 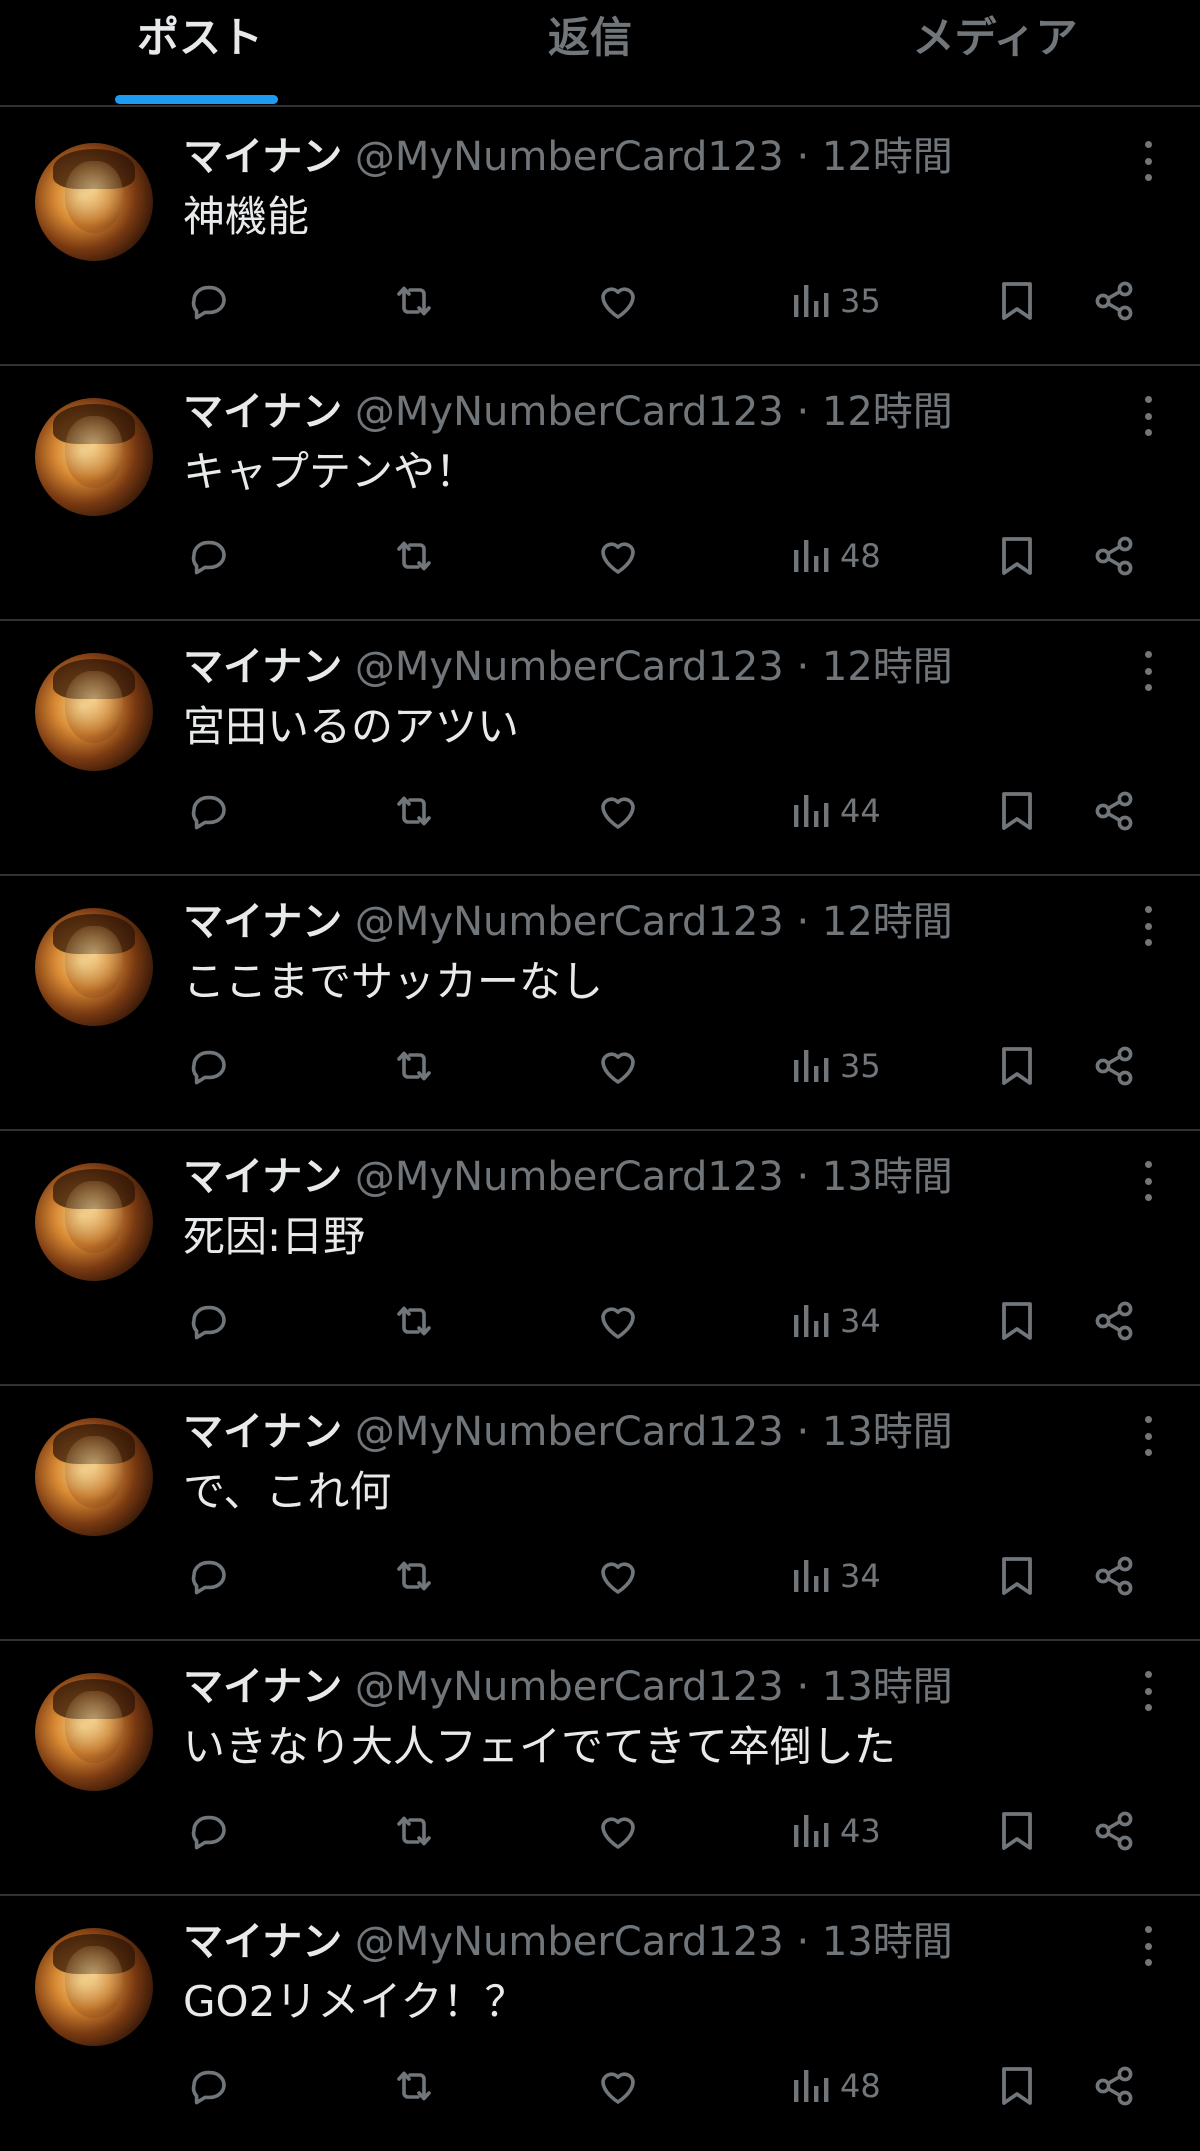 I want to click on tab-media: メディア, so click(x=995, y=40).